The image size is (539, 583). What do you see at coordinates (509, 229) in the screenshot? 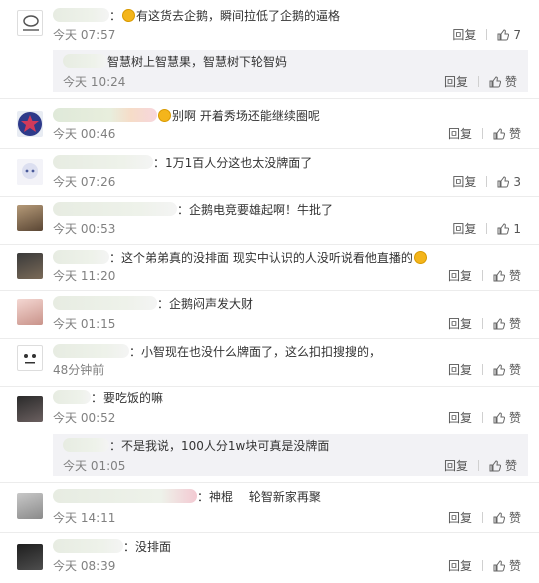
I see `like-button: 1` at bounding box center [509, 229].